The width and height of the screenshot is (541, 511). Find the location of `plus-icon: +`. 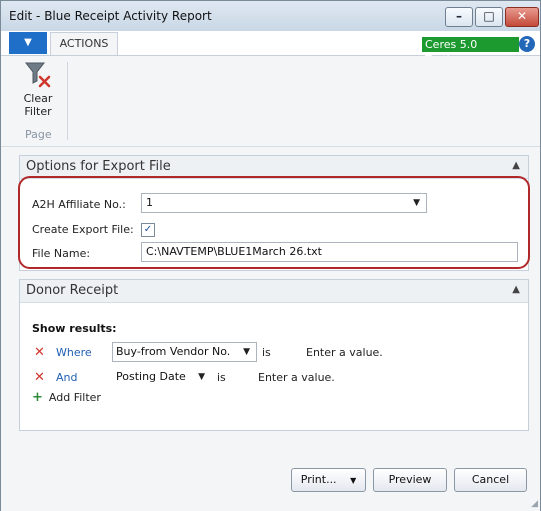

plus-icon: + is located at coordinates (37, 397).